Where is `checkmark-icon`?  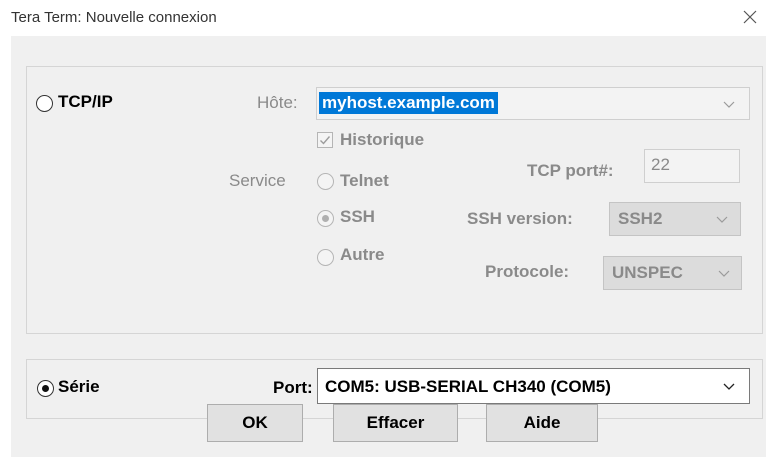
checkmark-icon is located at coordinates (325, 140).